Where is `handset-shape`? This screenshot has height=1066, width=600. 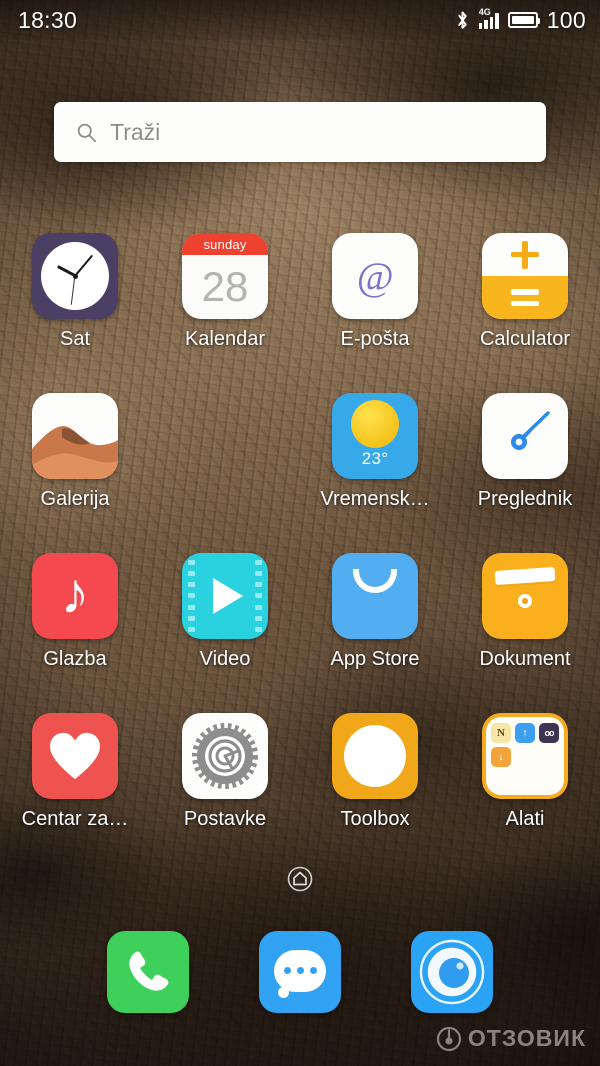 handset-shape is located at coordinates (149, 971).